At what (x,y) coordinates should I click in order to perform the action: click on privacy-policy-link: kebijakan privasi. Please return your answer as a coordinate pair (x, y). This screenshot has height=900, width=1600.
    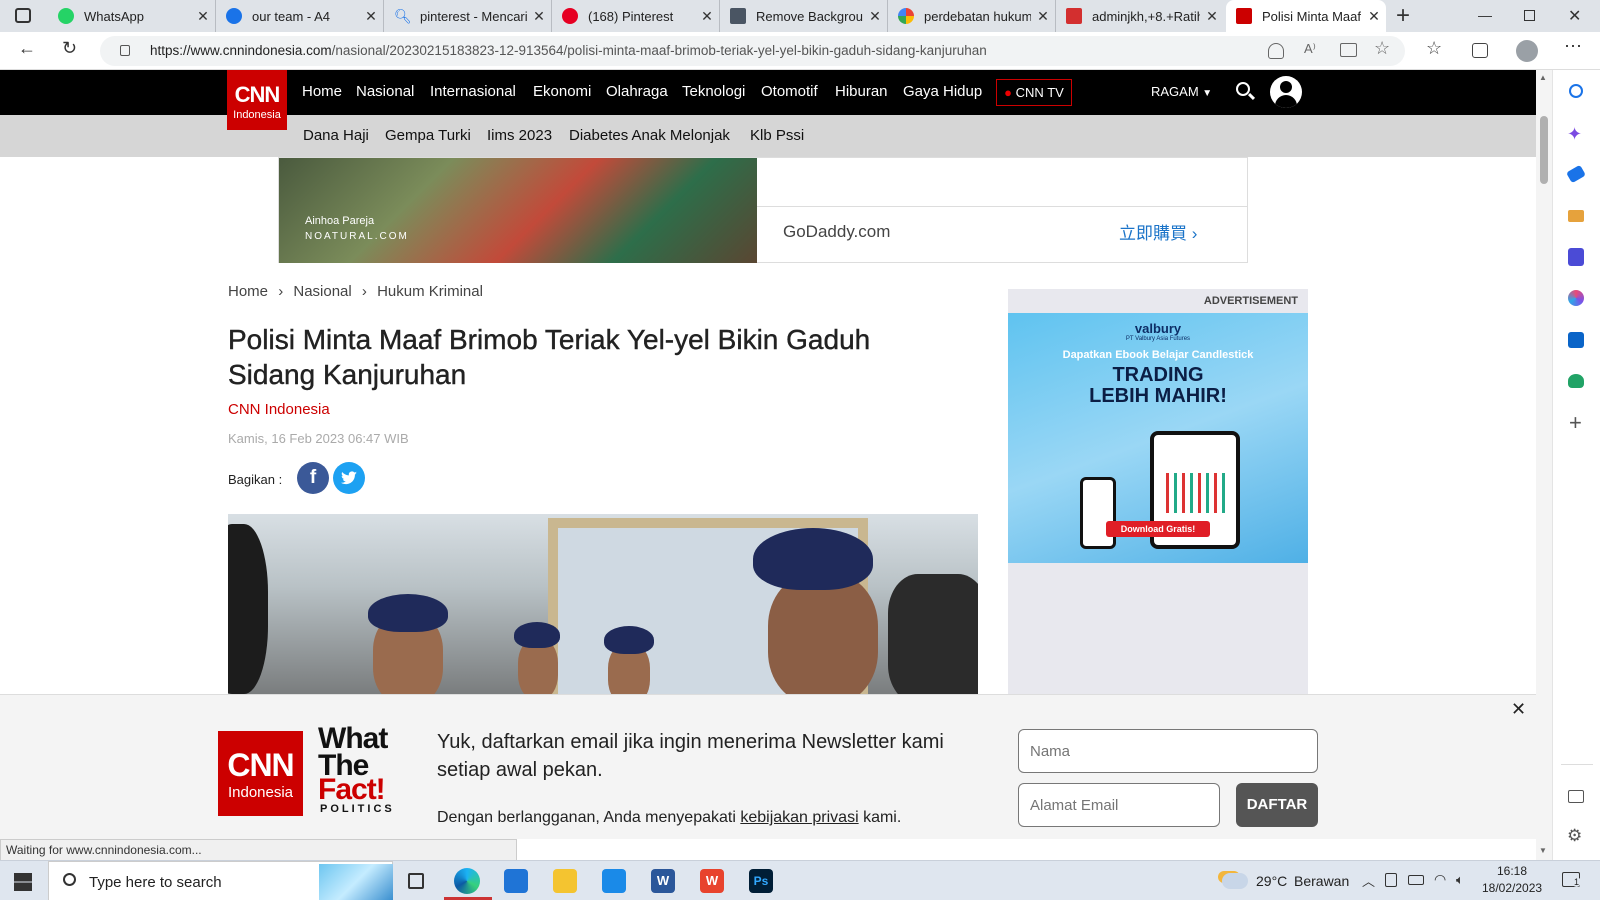
    Looking at the image, I should click on (799, 817).